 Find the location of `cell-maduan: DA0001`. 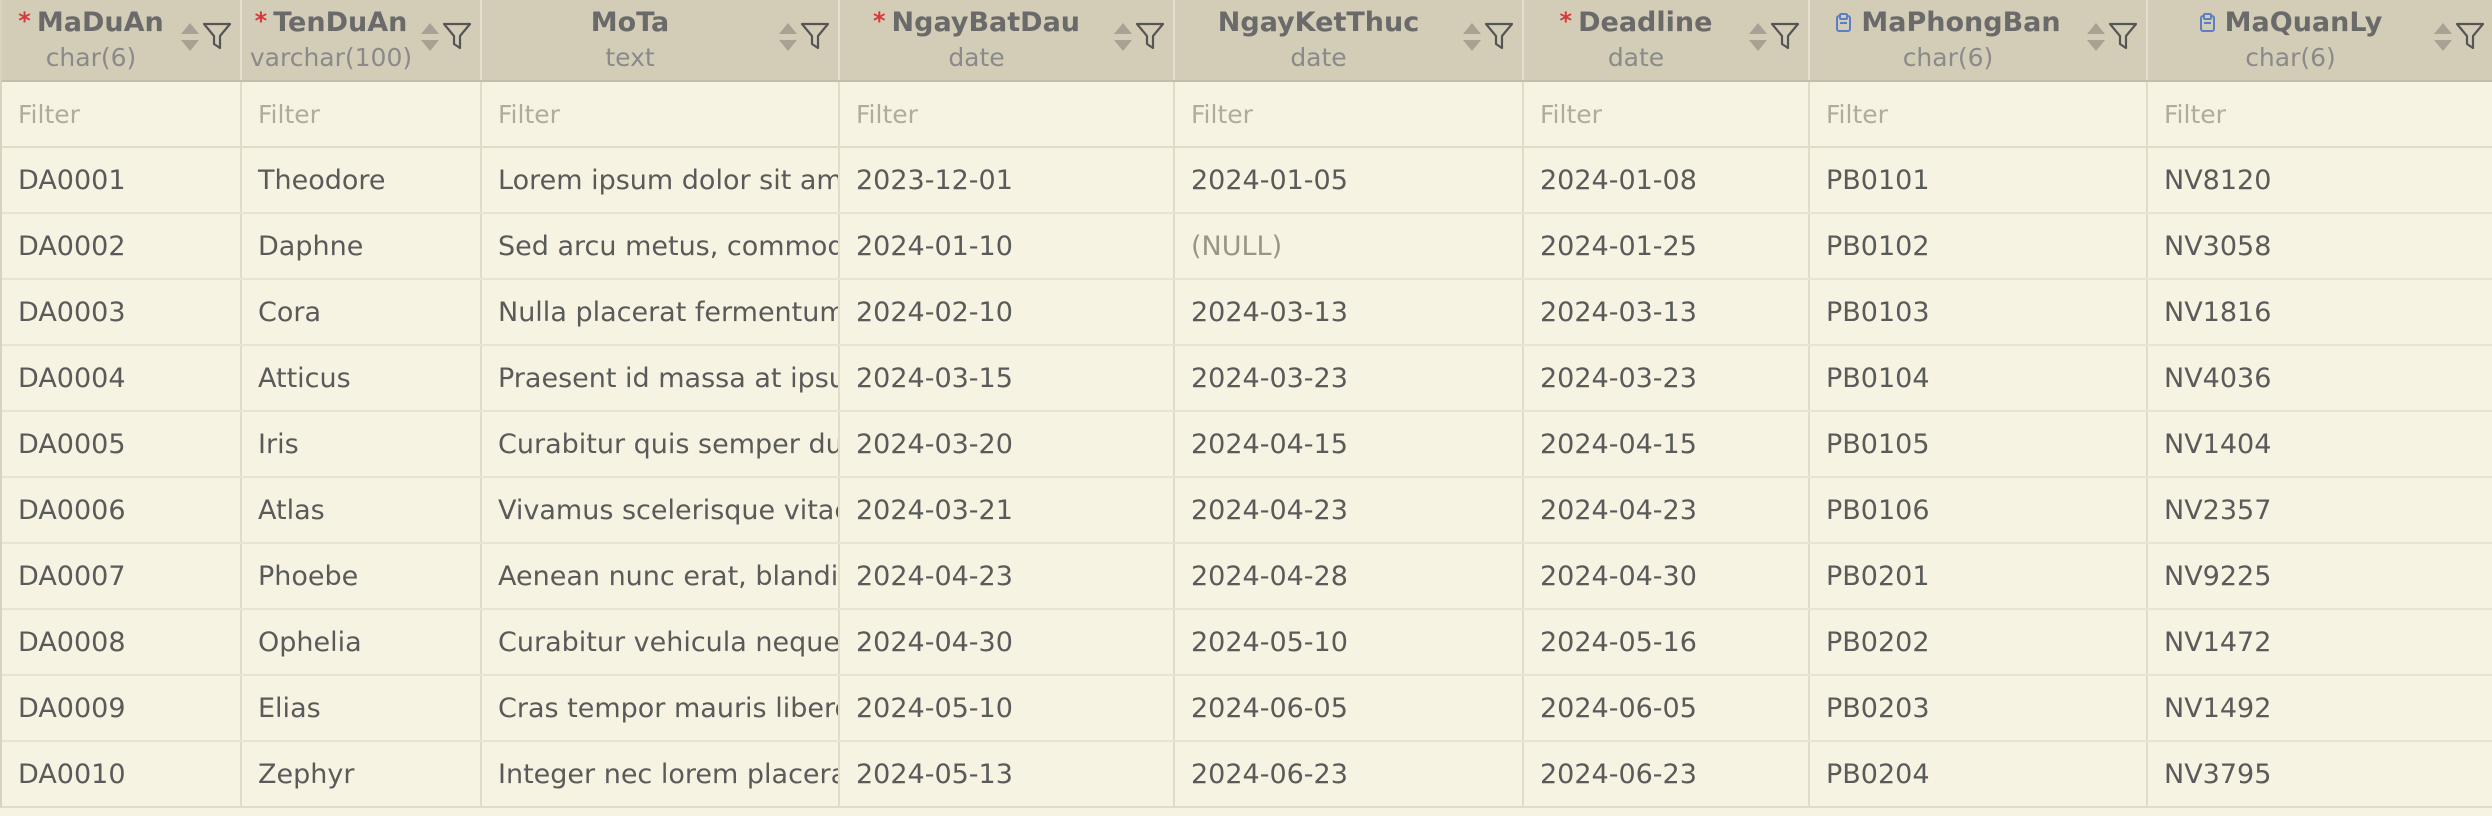

cell-maduan: DA0001 is located at coordinates (122, 180).